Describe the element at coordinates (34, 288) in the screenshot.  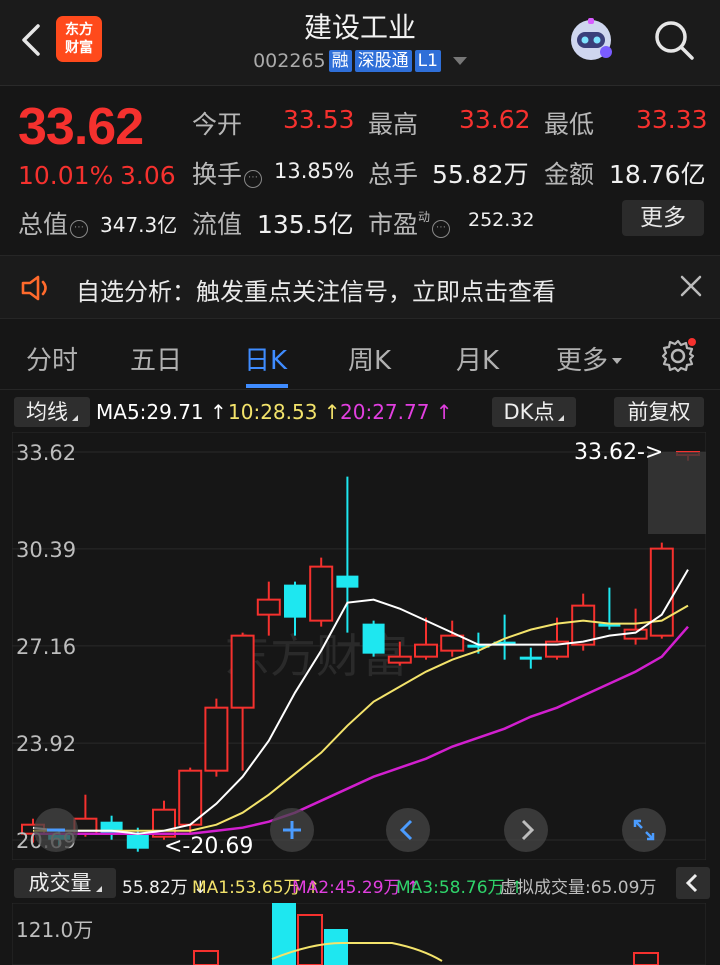
I see `speaker-icon` at that location.